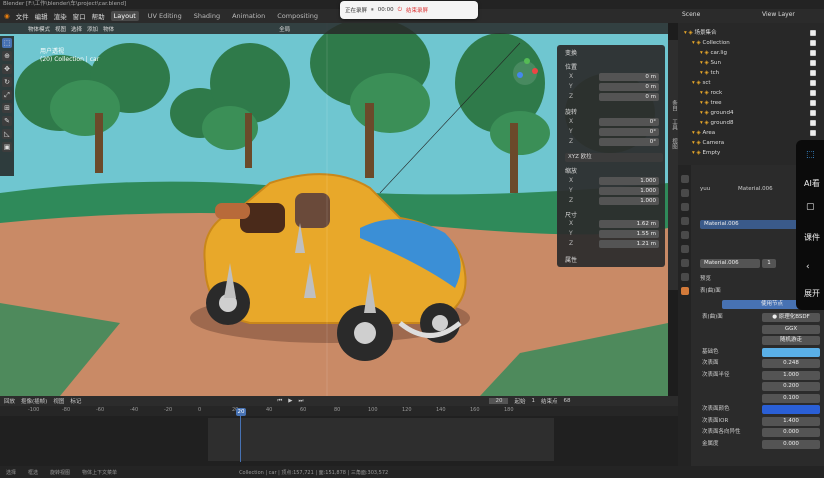  What do you see at coordinates (614, 243) in the screenshot?
I see `dimensions-z: Z 1.21 m` at bounding box center [614, 243].